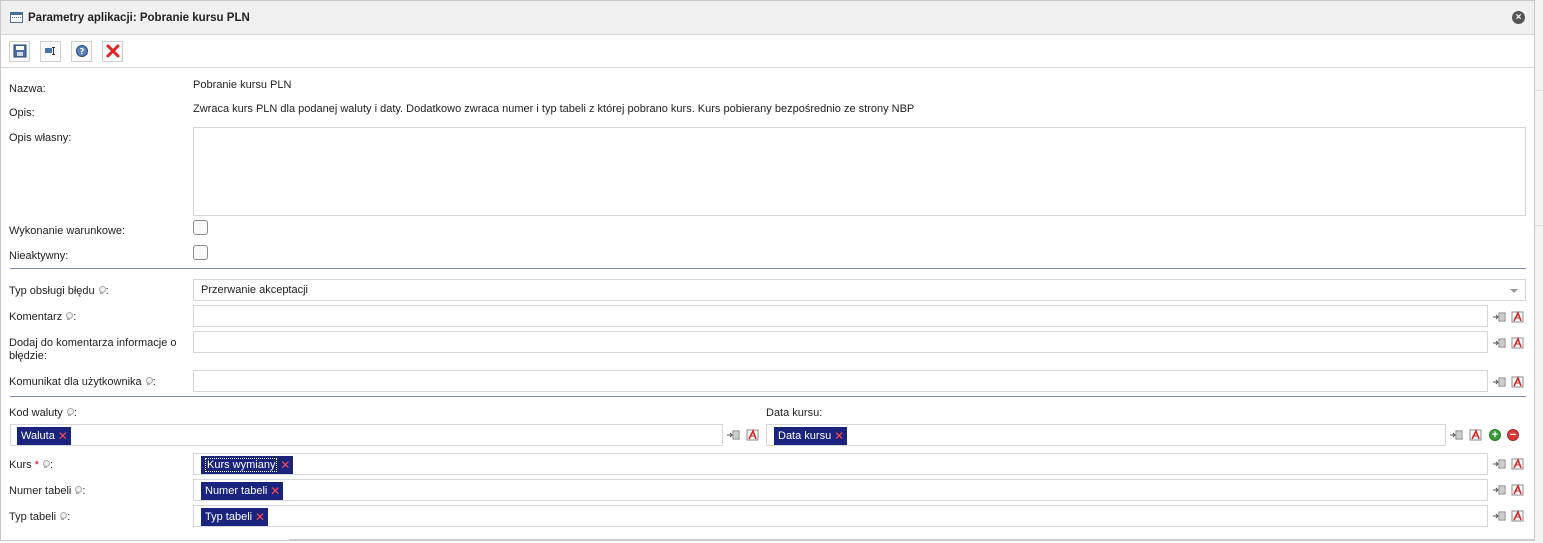 Image resolution: width=1543 pixels, height=543 pixels. What do you see at coordinates (840, 381) in the screenshot?
I see `komunikat-input` at bounding box center [840, 381].